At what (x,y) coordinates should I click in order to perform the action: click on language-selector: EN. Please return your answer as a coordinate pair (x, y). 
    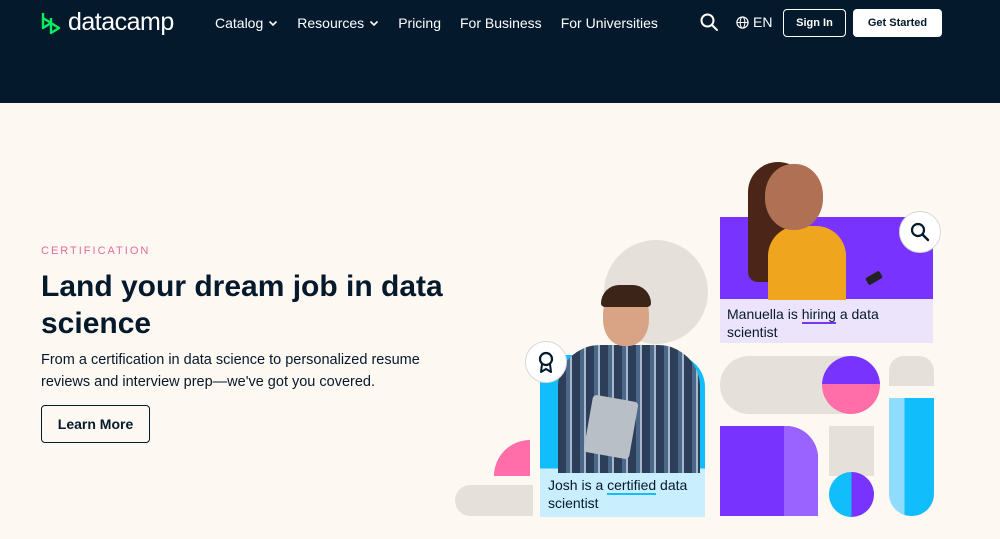
    Looking at the image, I should click on (754, 22).